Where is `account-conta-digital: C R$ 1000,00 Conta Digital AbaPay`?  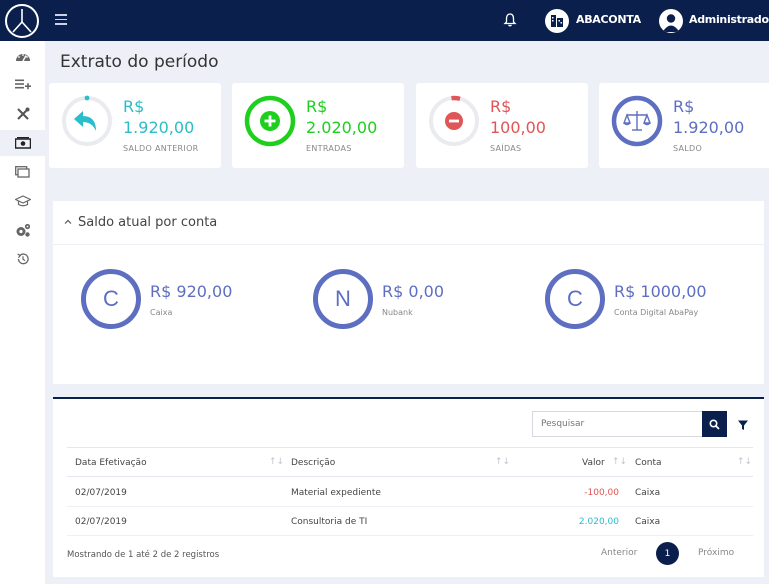
account-conta-digital: C R$ 1000,00 Conta Digital AbaPay is located at coordinates (655, 300).